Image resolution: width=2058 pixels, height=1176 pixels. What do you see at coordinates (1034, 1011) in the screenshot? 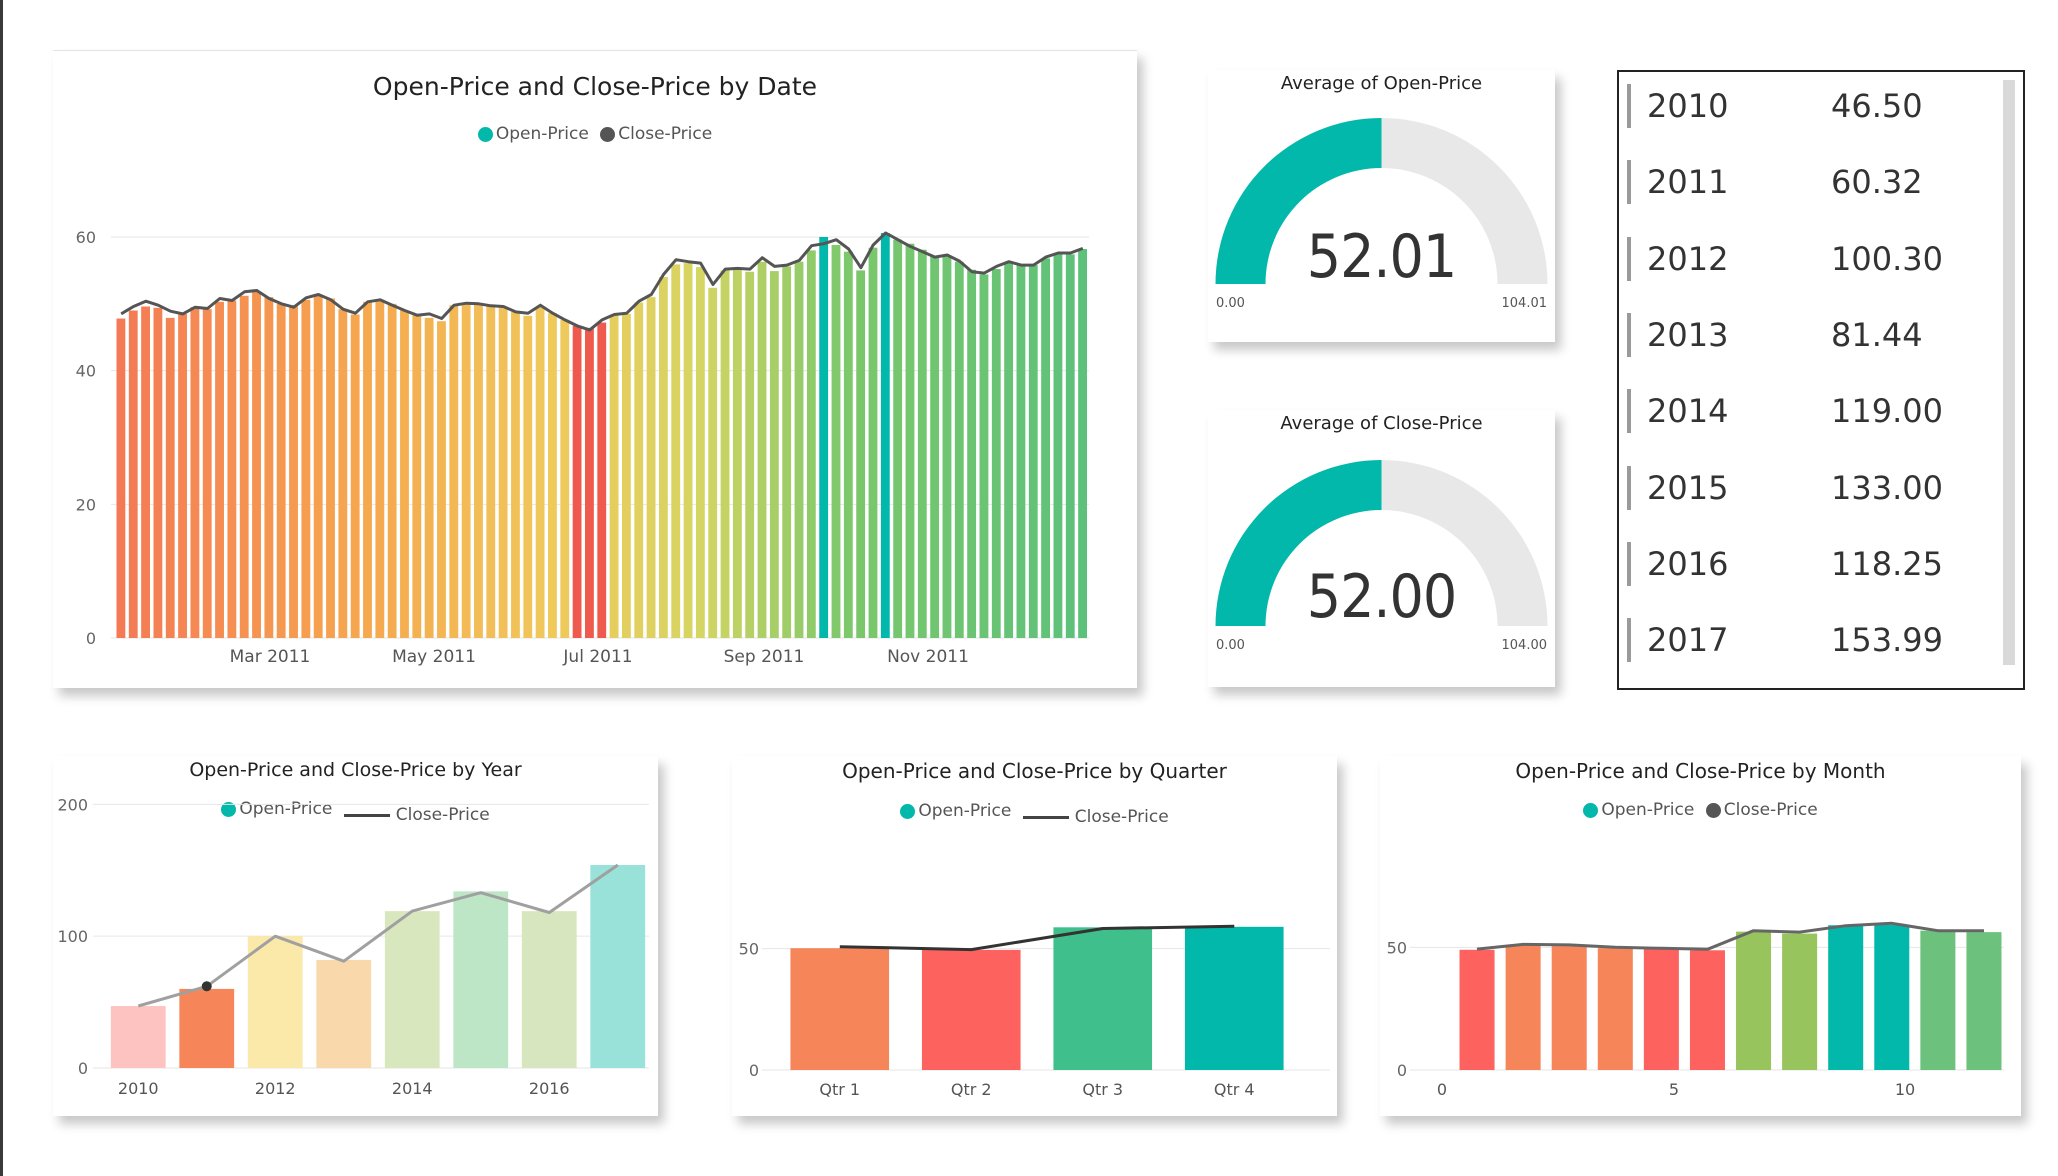
I see `quarter-chart-plot: 0 50 Qtr 1 Qtr 2 Qtr 3 Qtr 4` at bounding box center [1034, 1011].